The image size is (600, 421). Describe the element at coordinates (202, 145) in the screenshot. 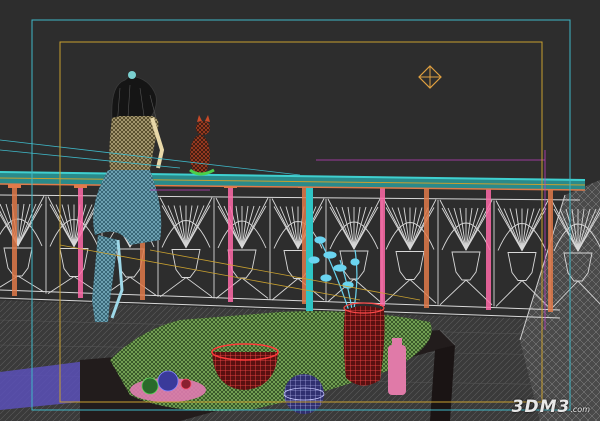

I see `cat-wireframe` at that location.